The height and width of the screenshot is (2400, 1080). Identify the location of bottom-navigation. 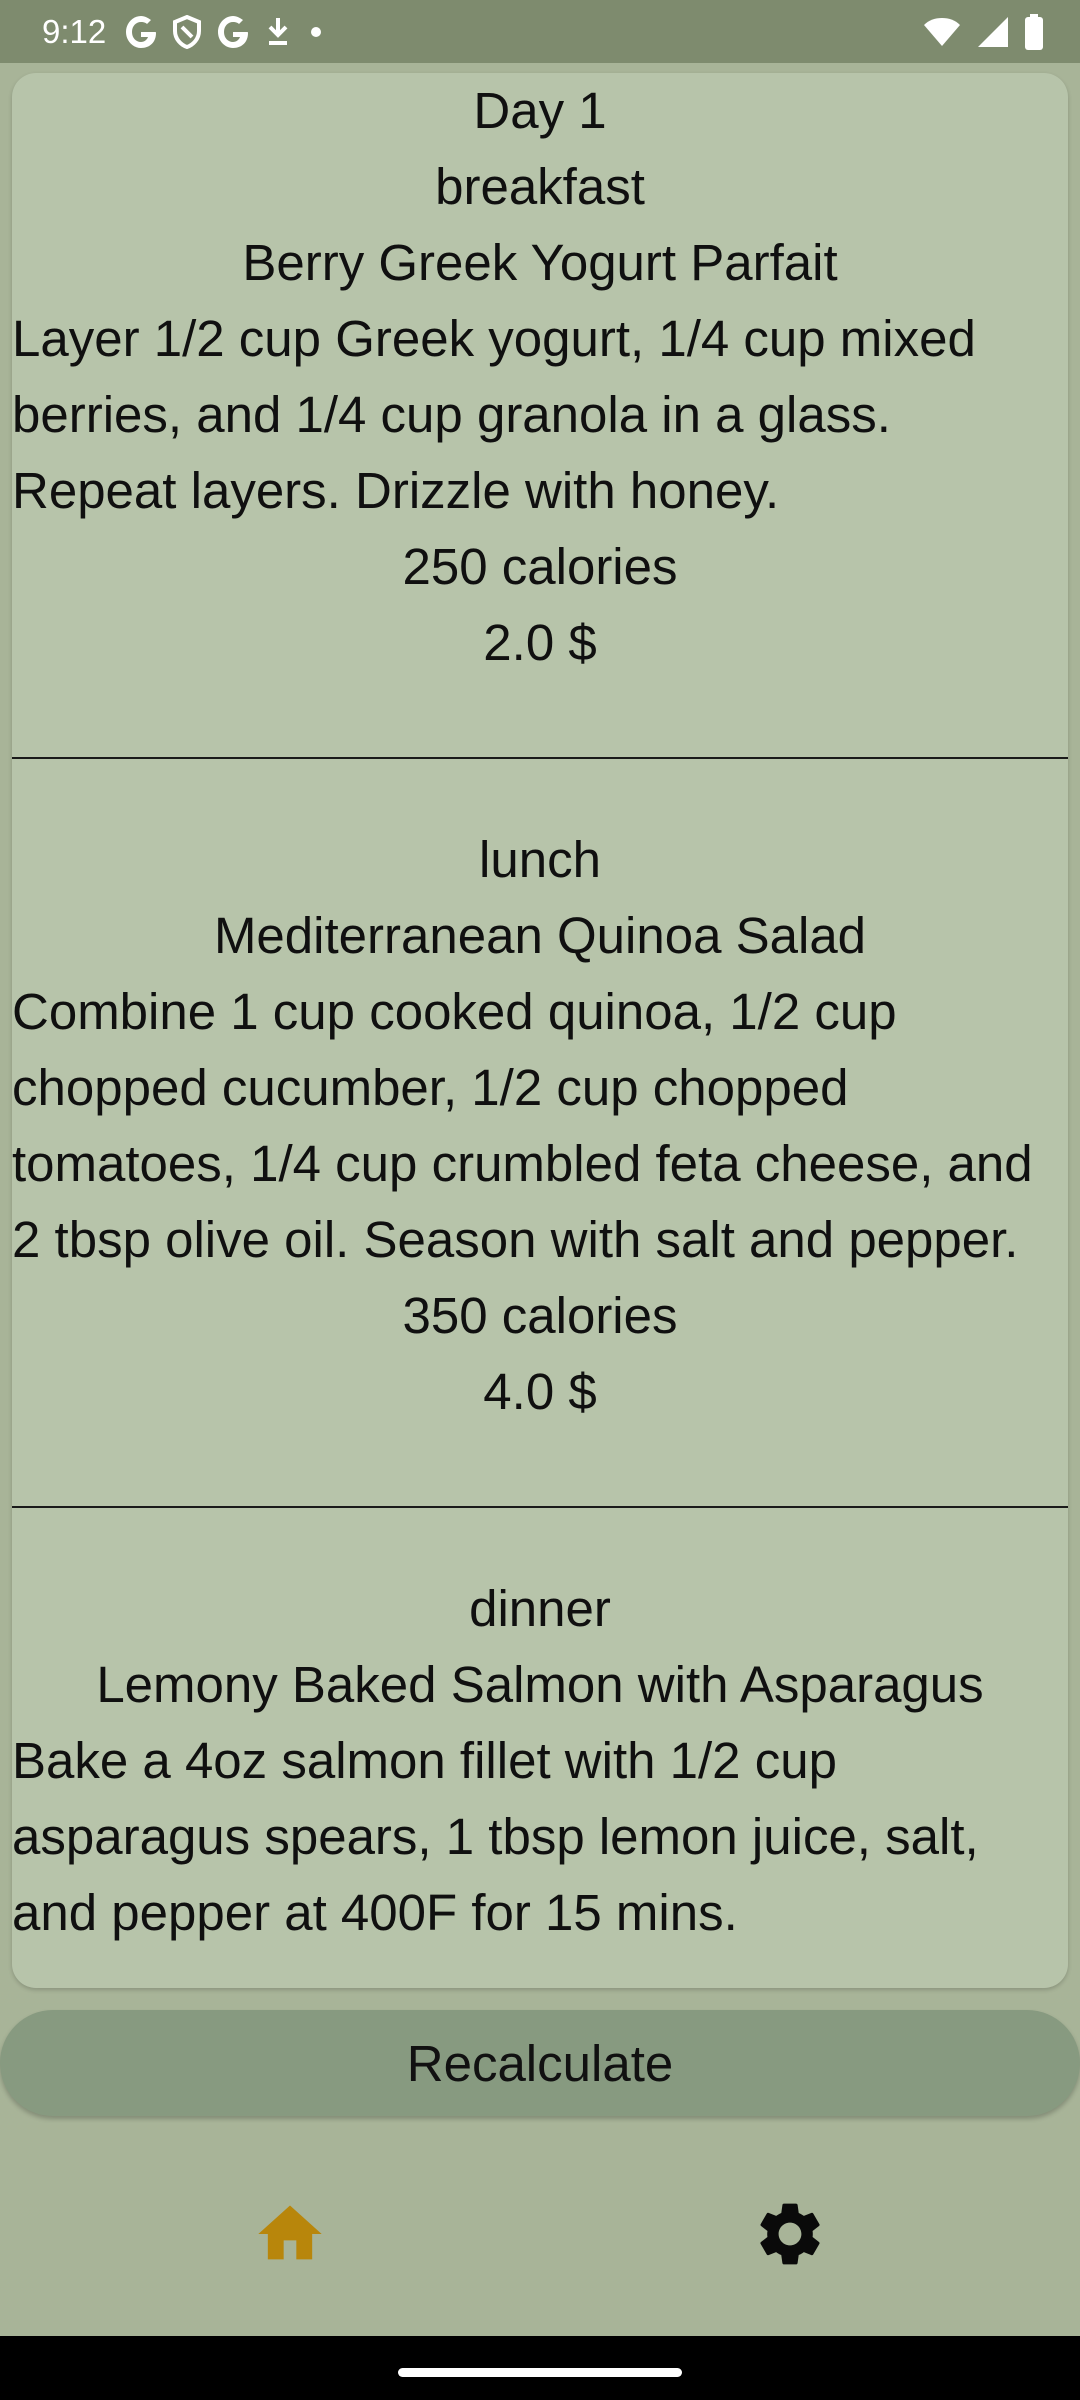
(540, 2236).